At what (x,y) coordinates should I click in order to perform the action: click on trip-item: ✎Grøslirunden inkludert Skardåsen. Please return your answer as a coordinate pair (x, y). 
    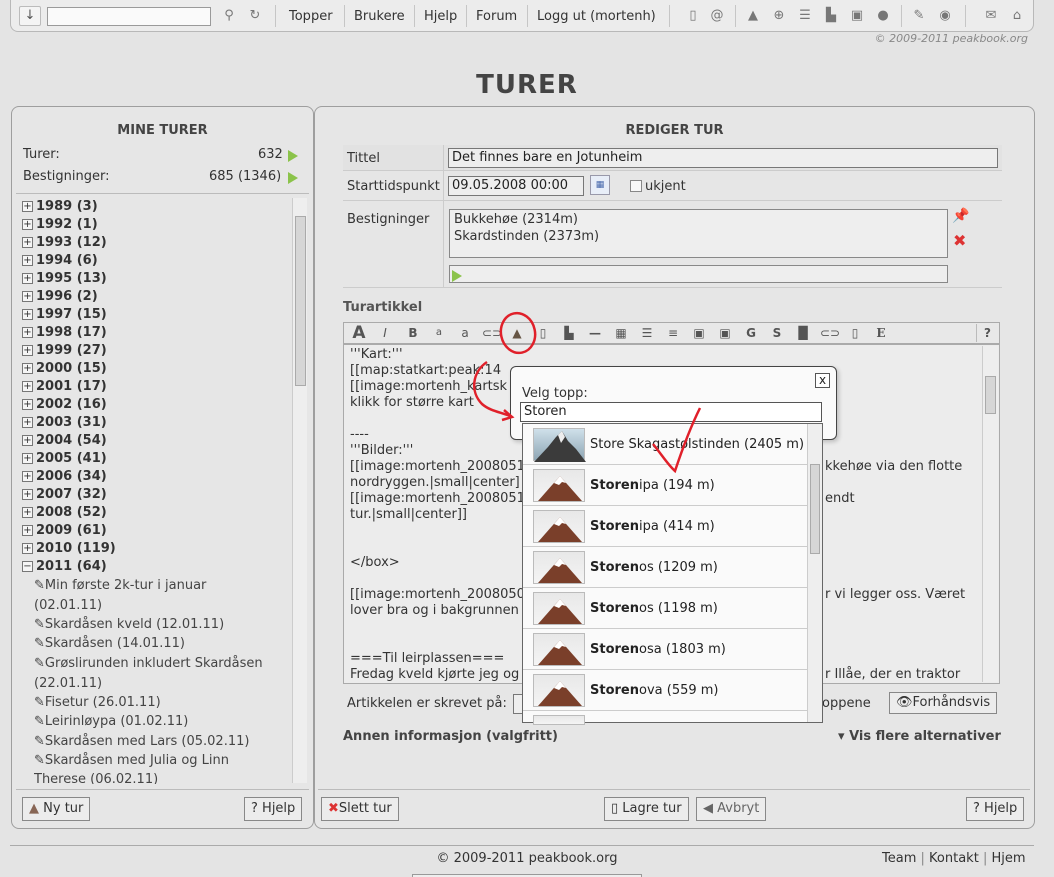
    Looking at the image, I should click on (148, 663).